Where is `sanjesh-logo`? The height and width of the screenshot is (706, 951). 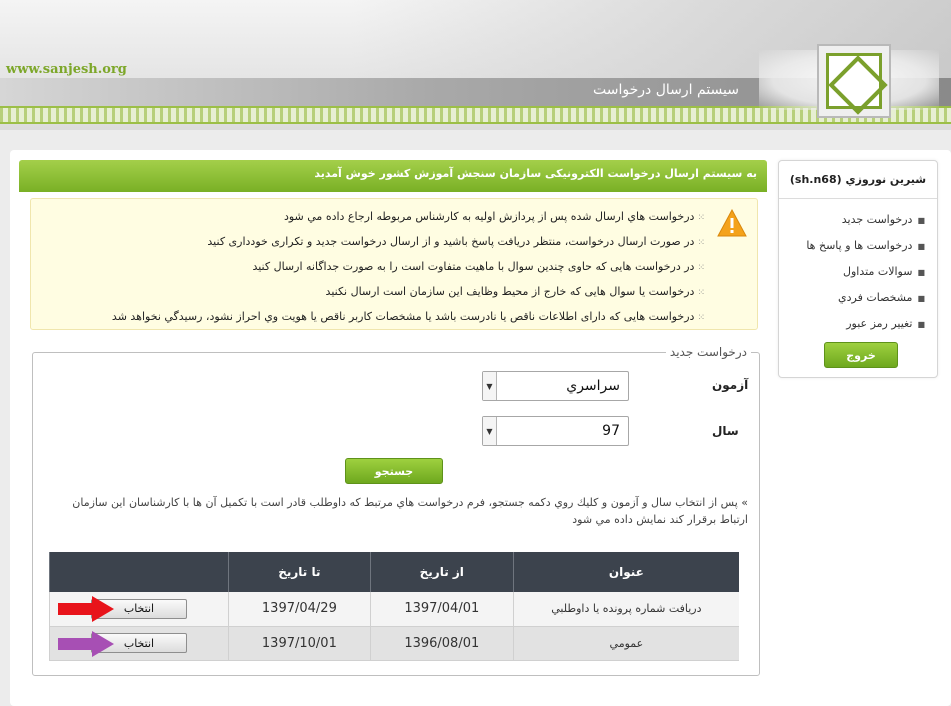
sanjesh-logo is located at coordinates (854, 81).